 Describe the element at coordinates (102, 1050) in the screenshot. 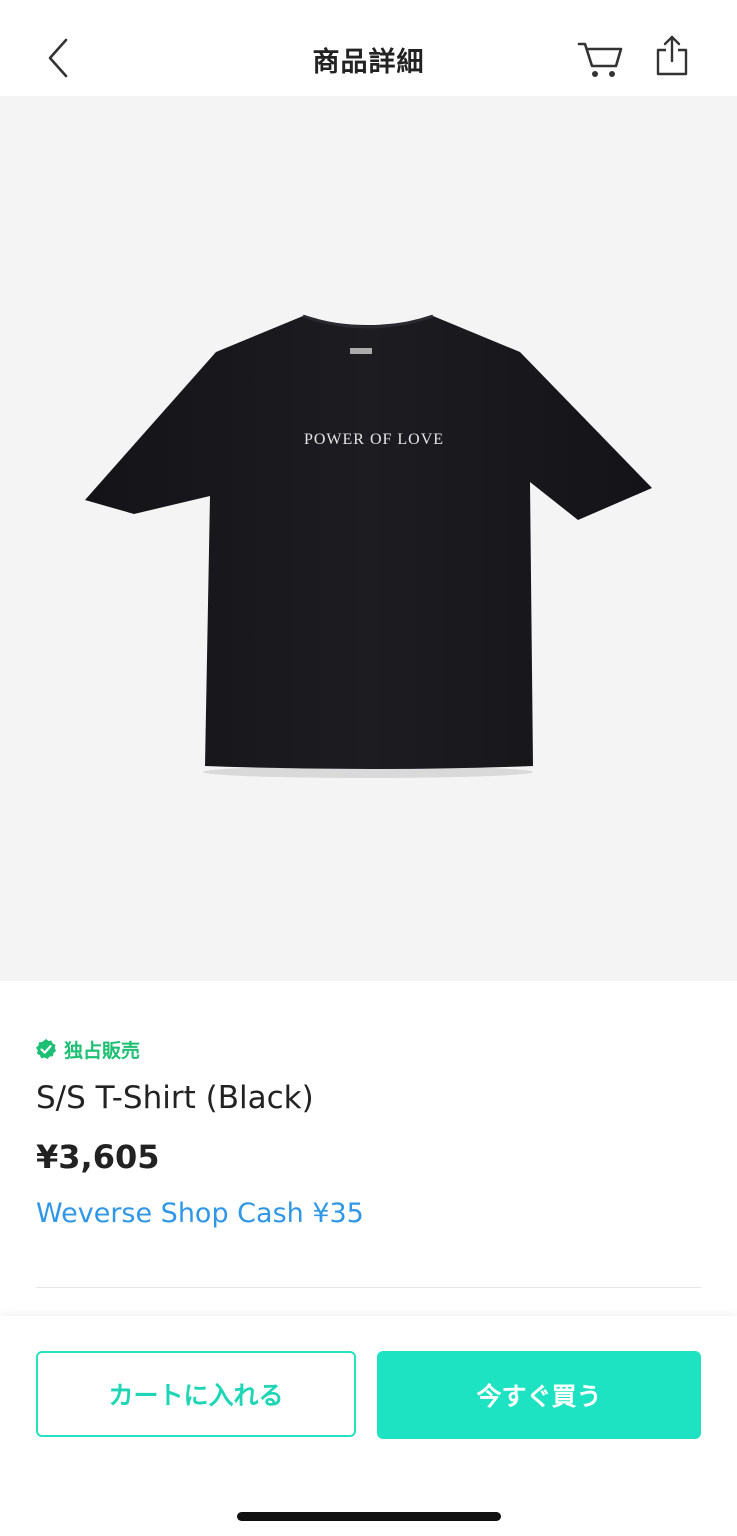

I see `badge-label: 独占販売` at that location.